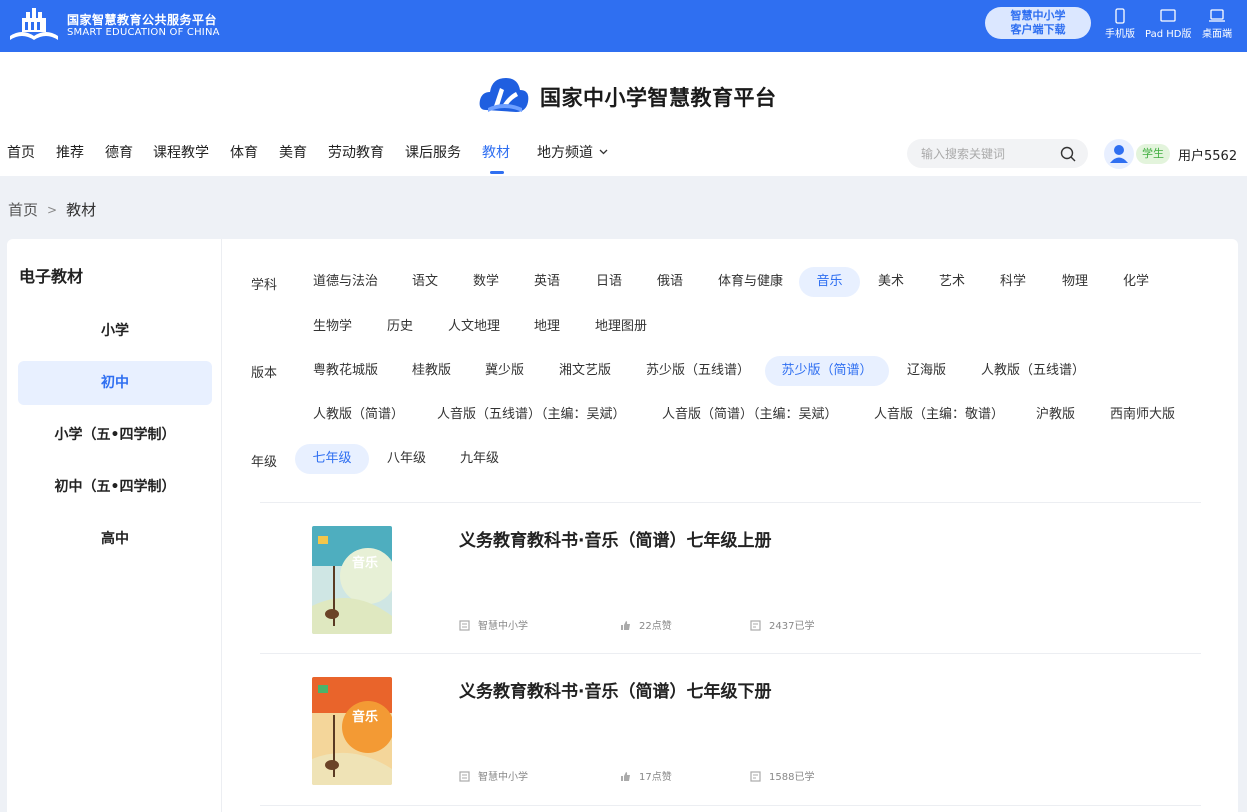  What do you see at coordinates (1120, 24) in the screenshot?
I see `mobile-version-link: 手机版` at bounding box center [1120, 24].